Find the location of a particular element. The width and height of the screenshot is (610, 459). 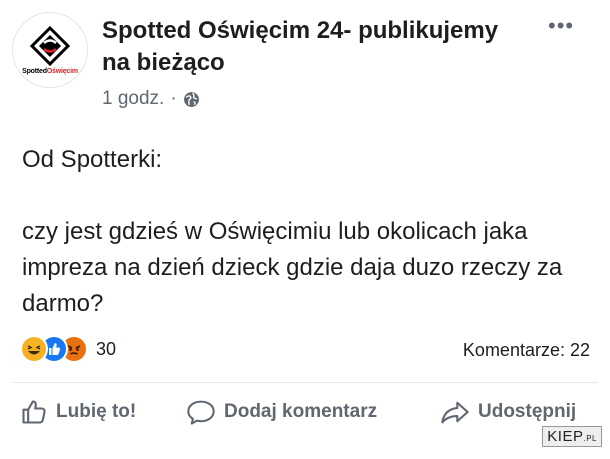

more-horizontal-icon: ••• is located at coordinates (561, 25).